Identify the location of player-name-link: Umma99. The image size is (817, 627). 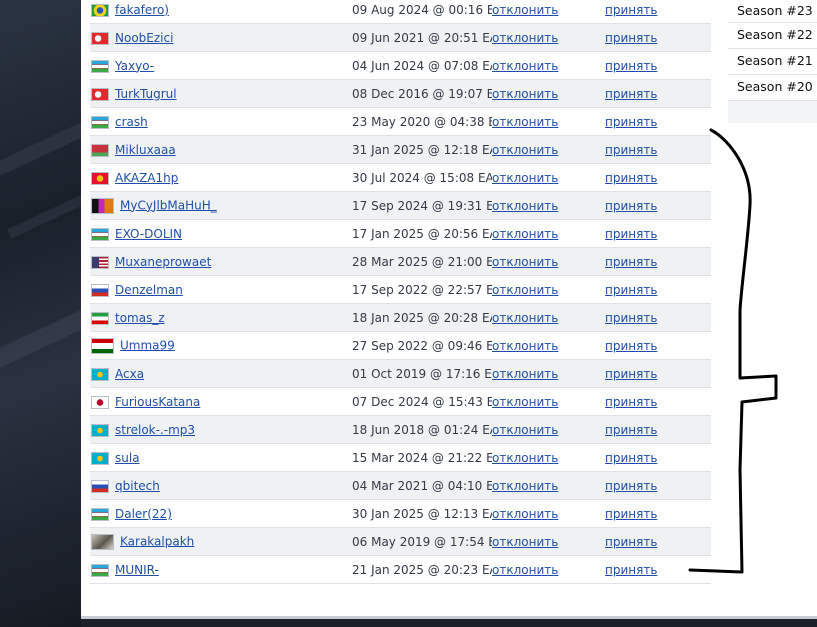
(147, 345).